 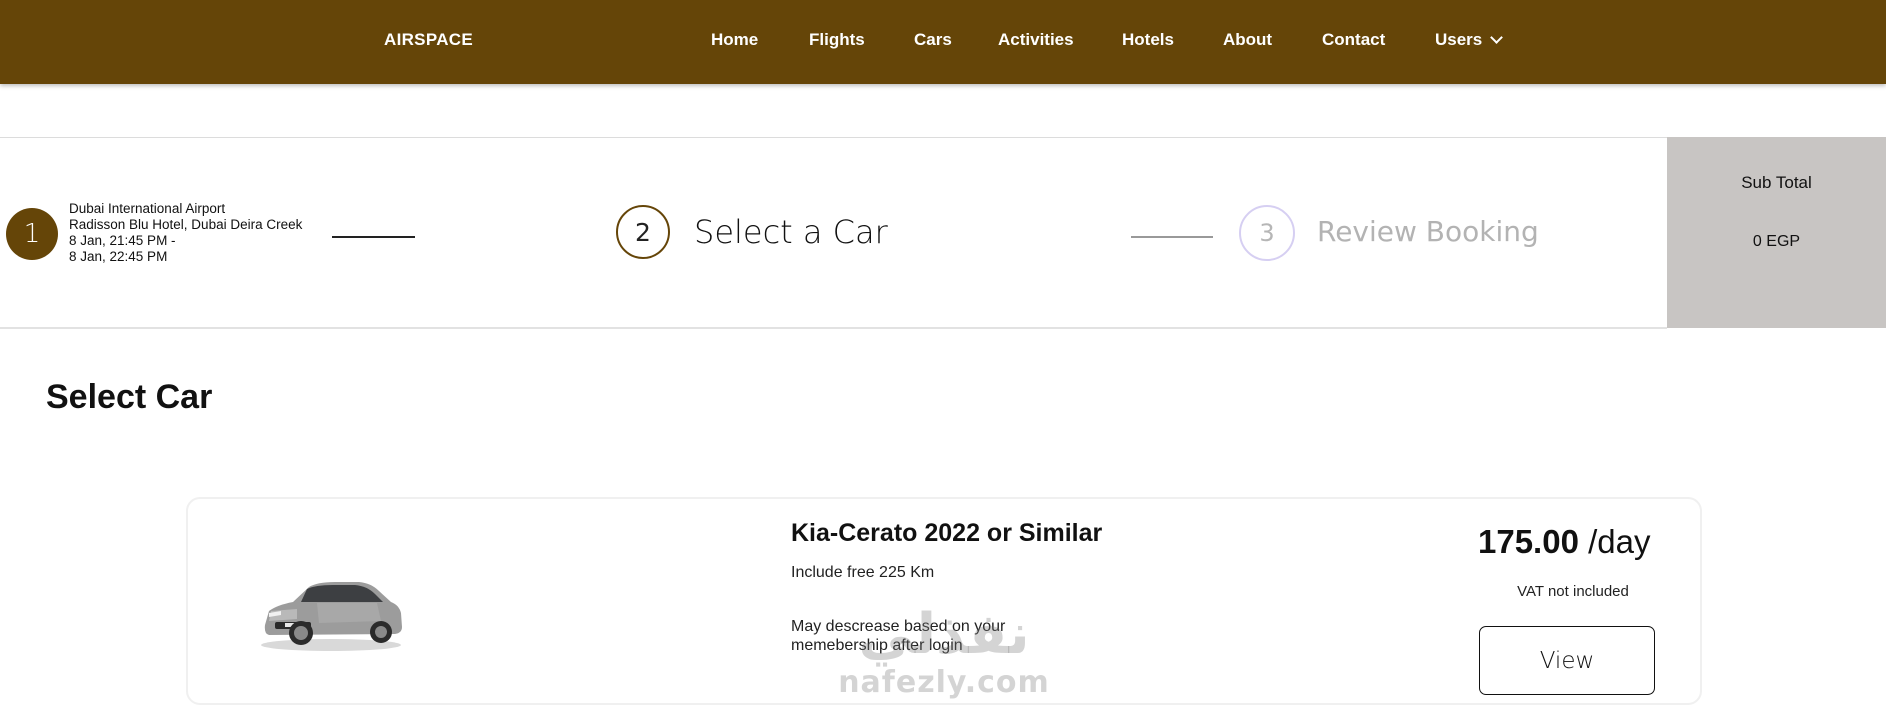 I want to click on car-name: Kia-Cerato 2022 or Similar, so click(x=947, y=533).